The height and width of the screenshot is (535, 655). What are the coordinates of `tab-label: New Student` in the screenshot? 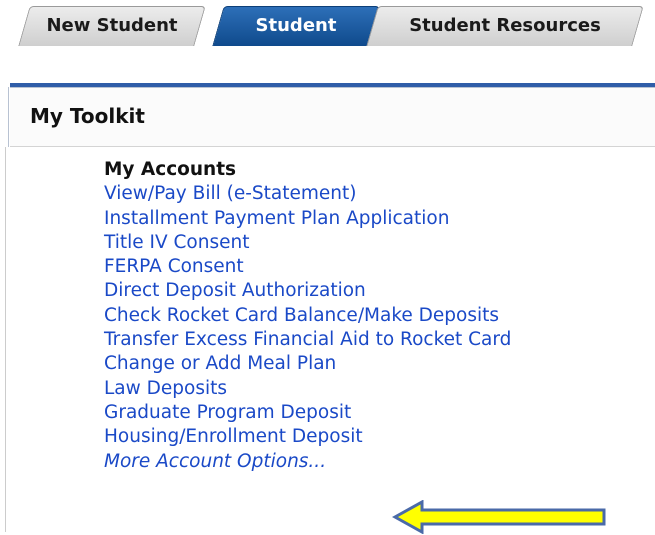 It's located at (112, 25).